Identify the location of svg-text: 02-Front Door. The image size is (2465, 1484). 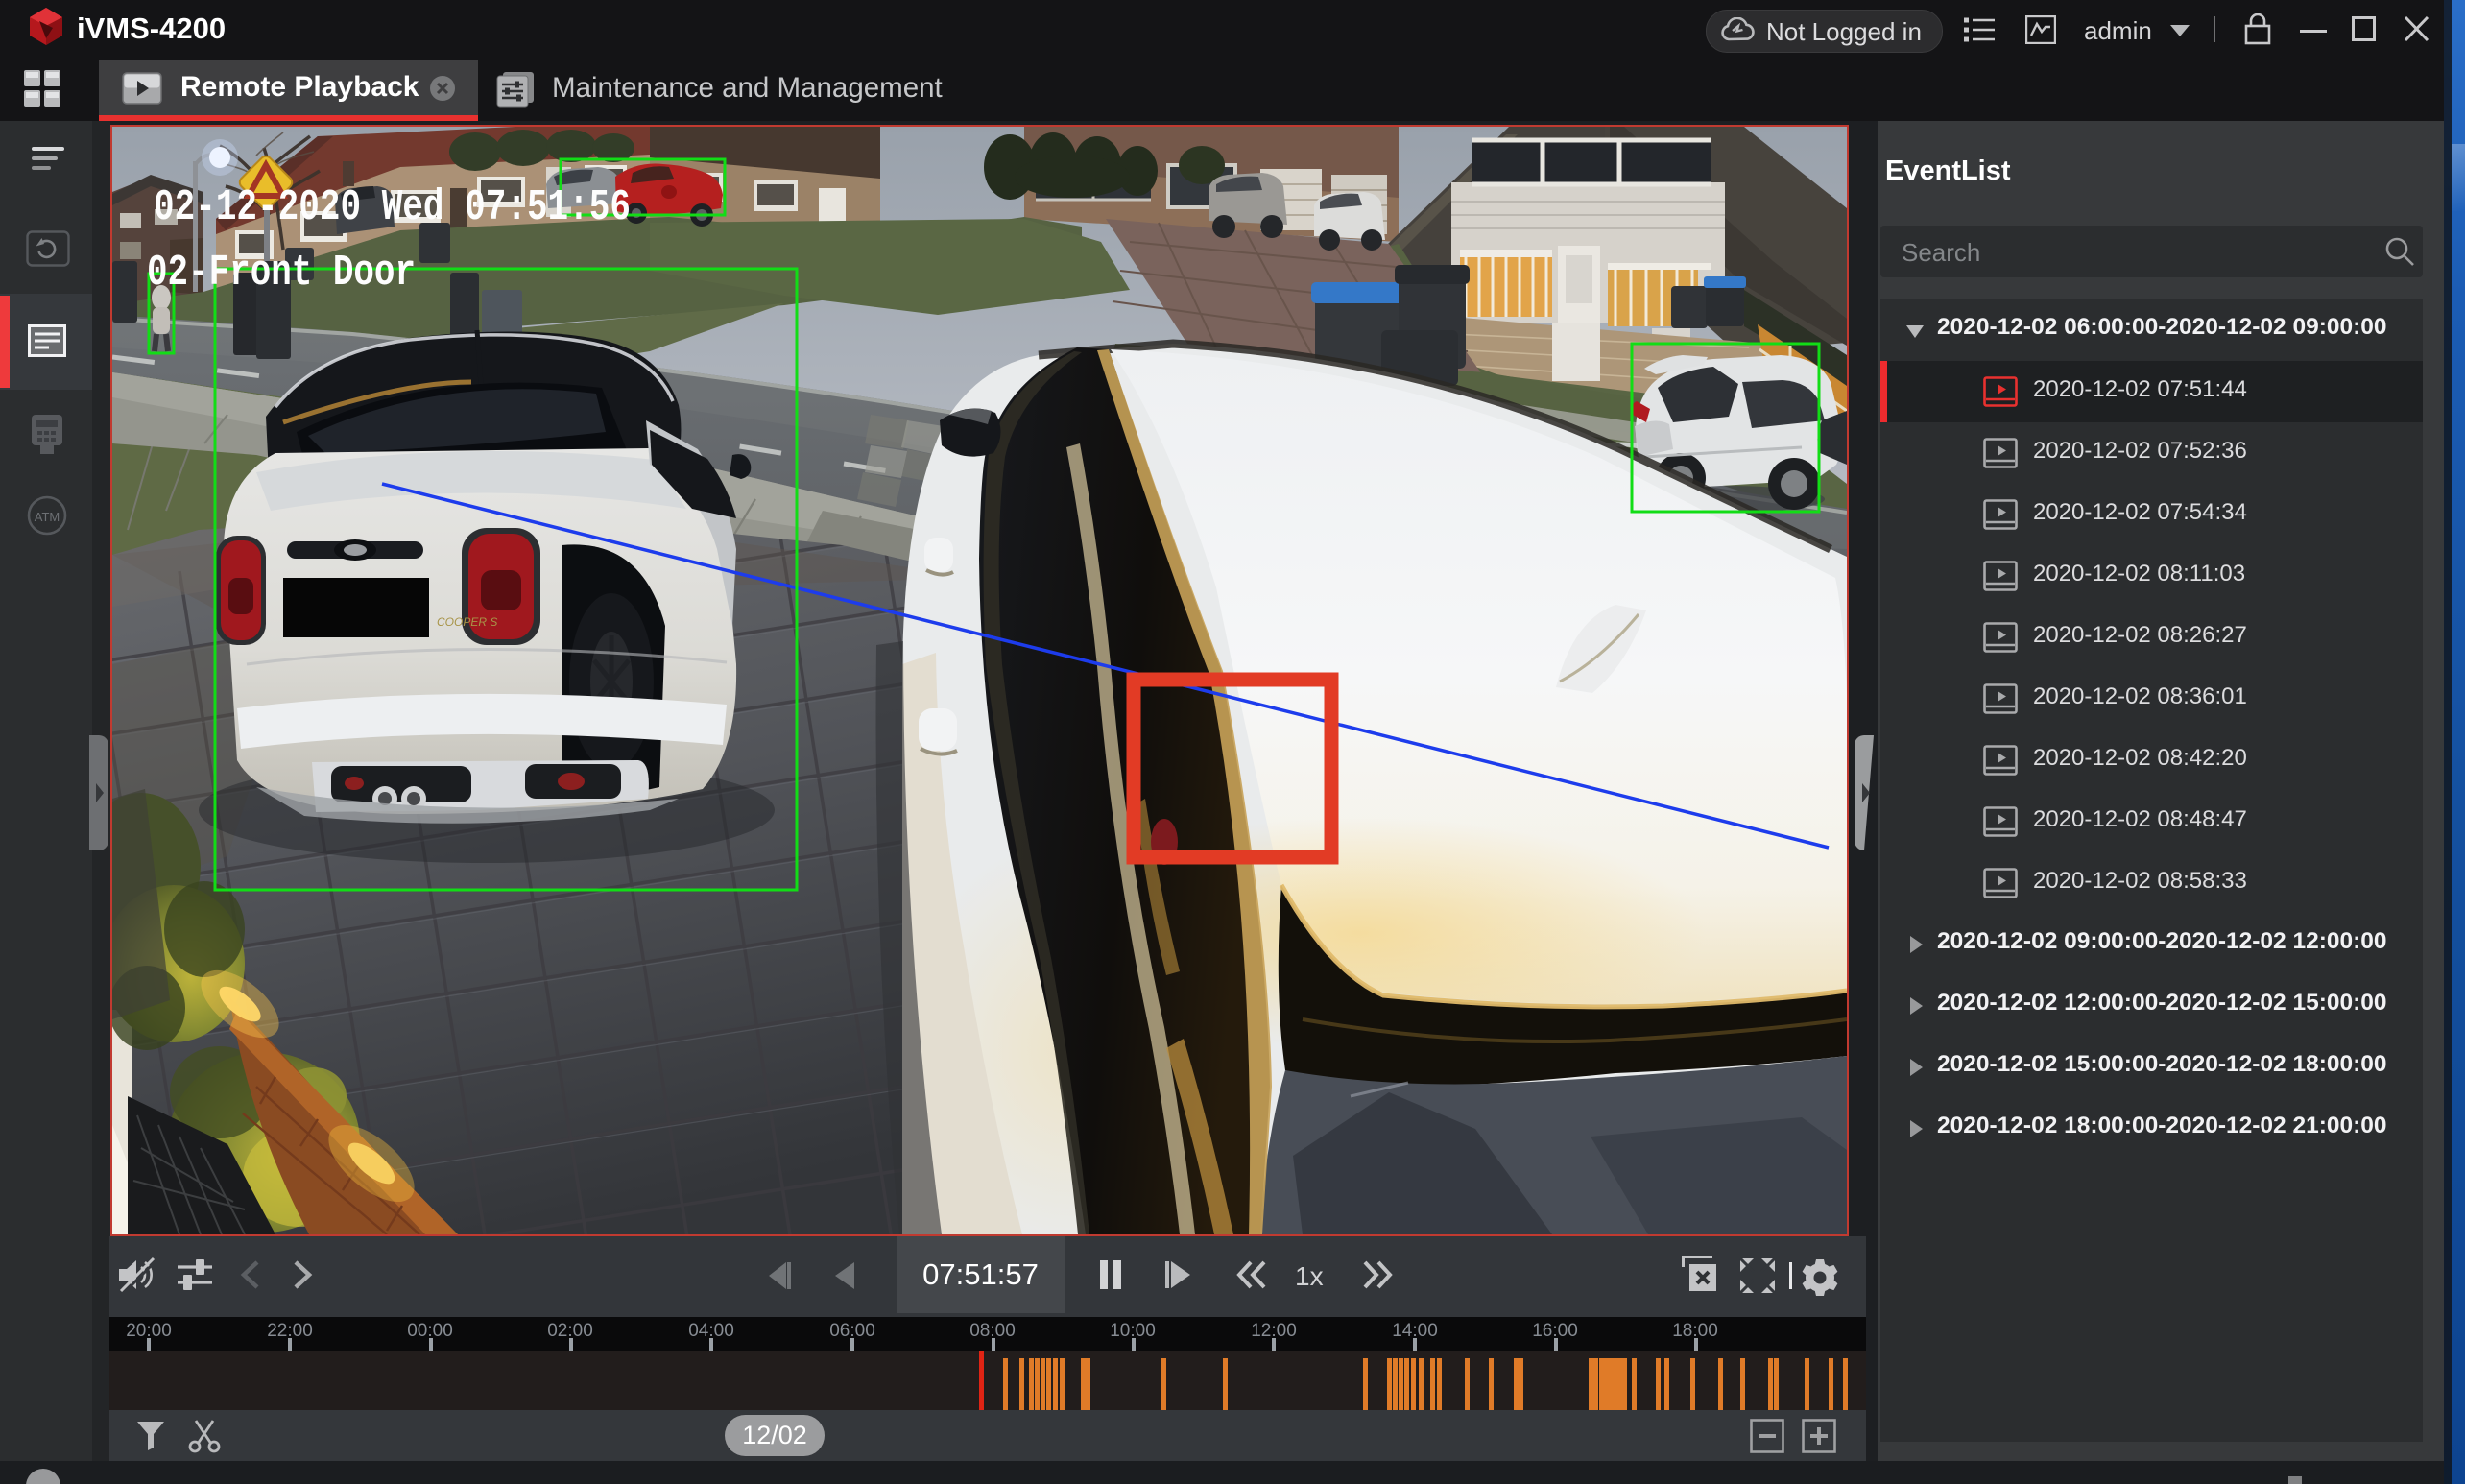
(282, 273).